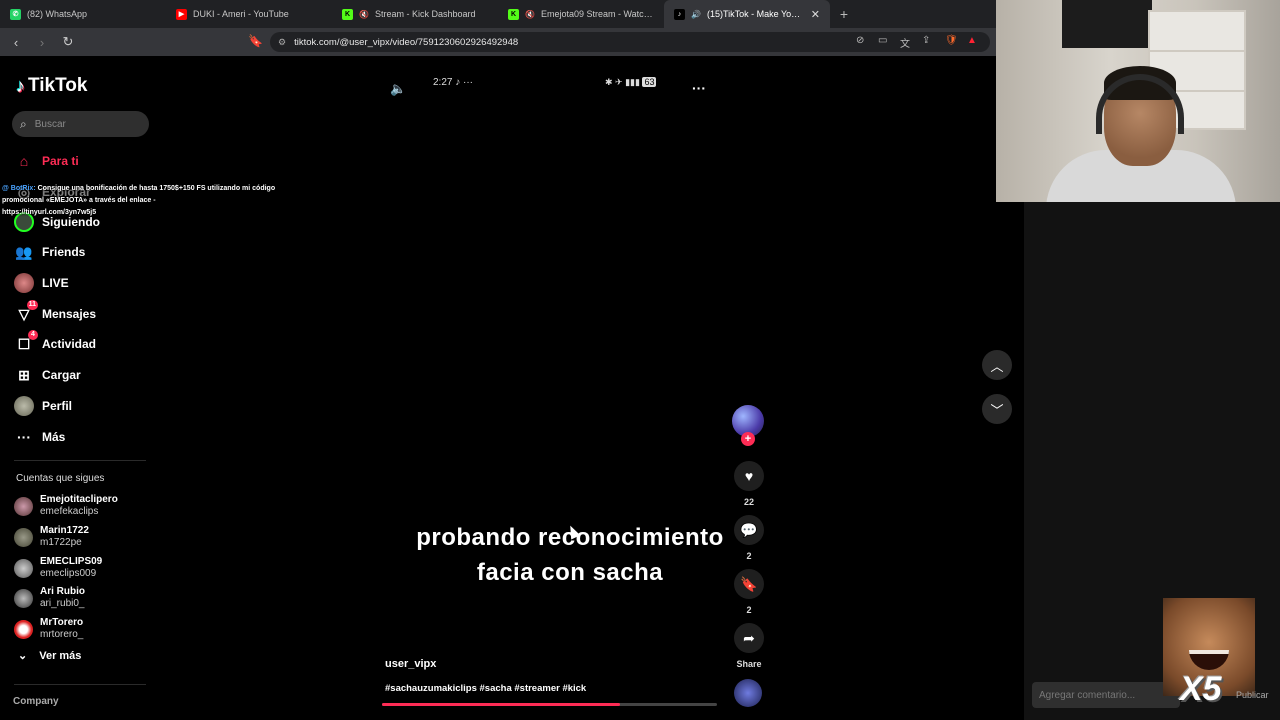  I want to click on account-name: MrTorero, so click(62, 622).